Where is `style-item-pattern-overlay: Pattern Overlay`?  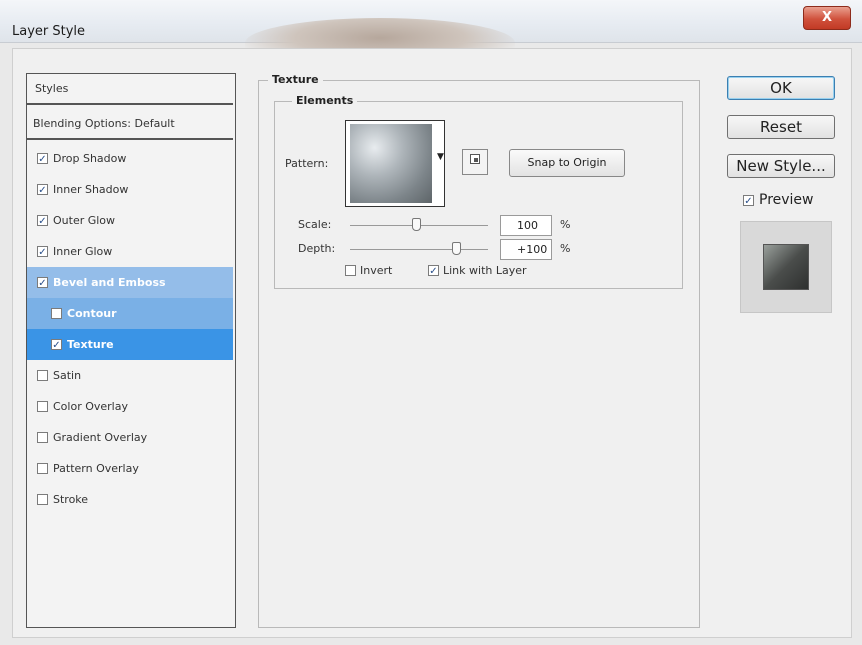 style-item-pattern-overlay: Pattern Overlay is located at coordinates (130, 468).